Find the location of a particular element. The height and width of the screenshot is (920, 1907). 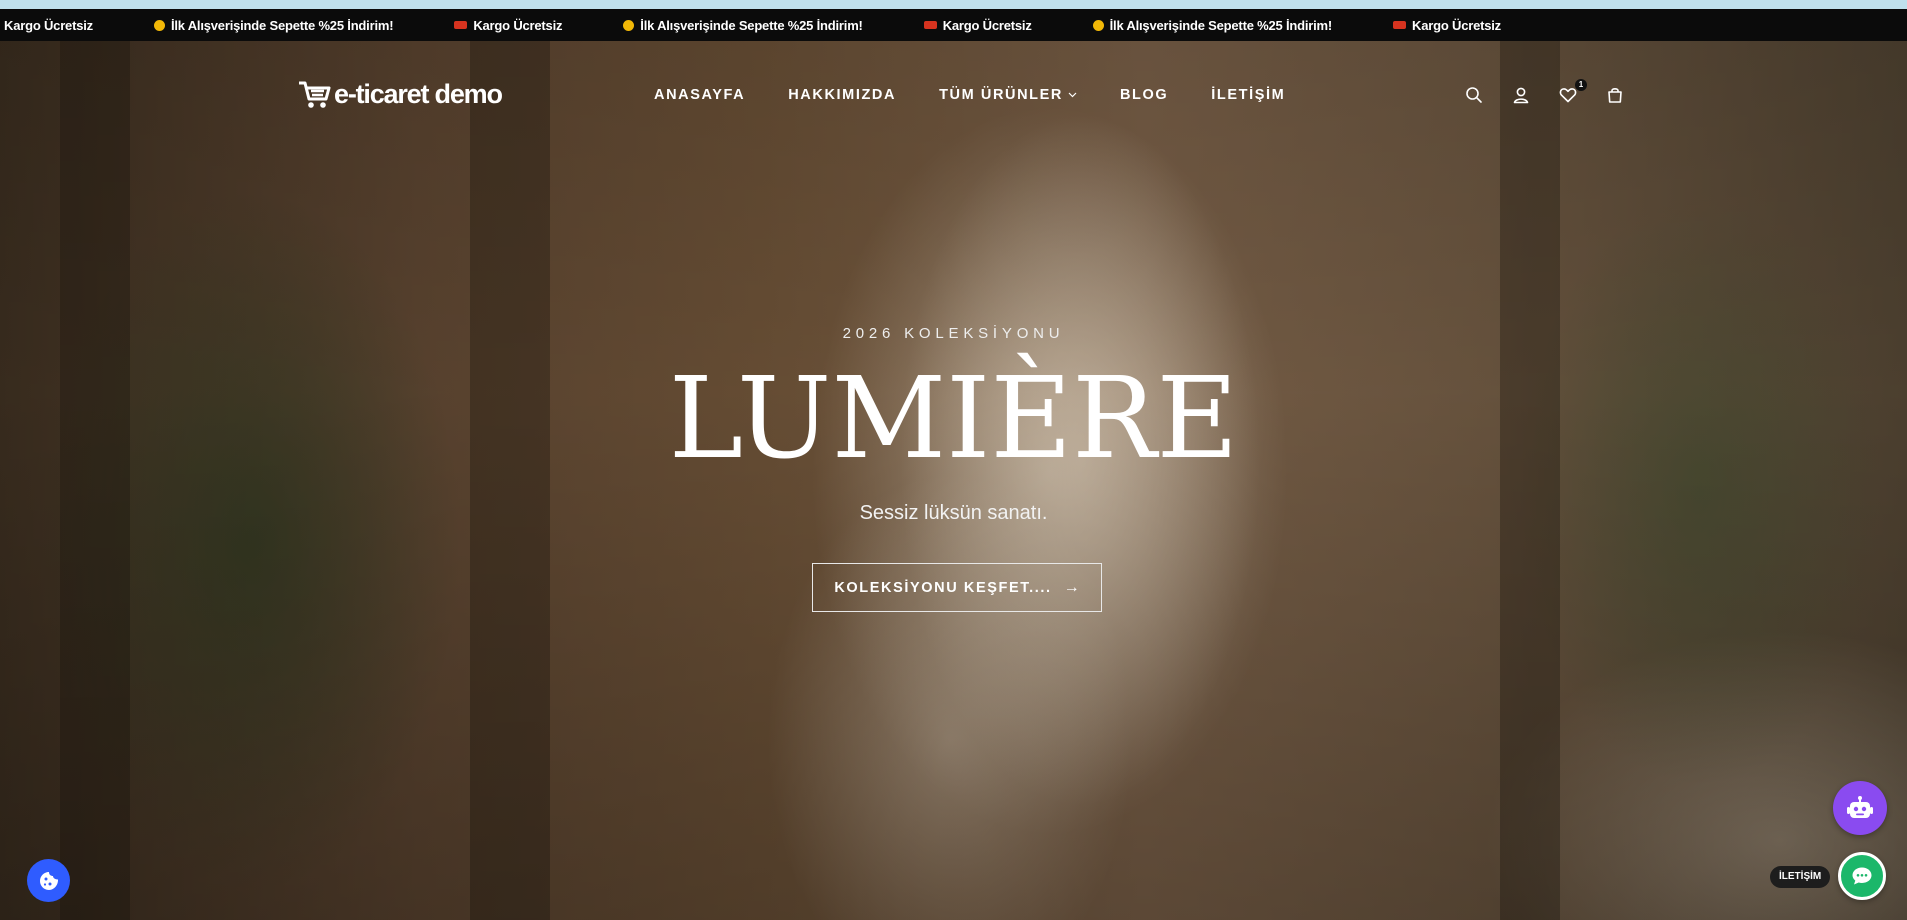

nav-label: İLETİŞİM is located at coordinates (1248, 95).